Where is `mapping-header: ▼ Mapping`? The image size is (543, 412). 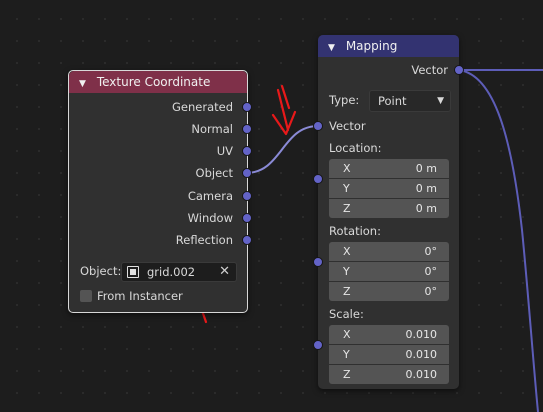
mapping-header: ▼ Mapping is located at coordinates (388, 46).